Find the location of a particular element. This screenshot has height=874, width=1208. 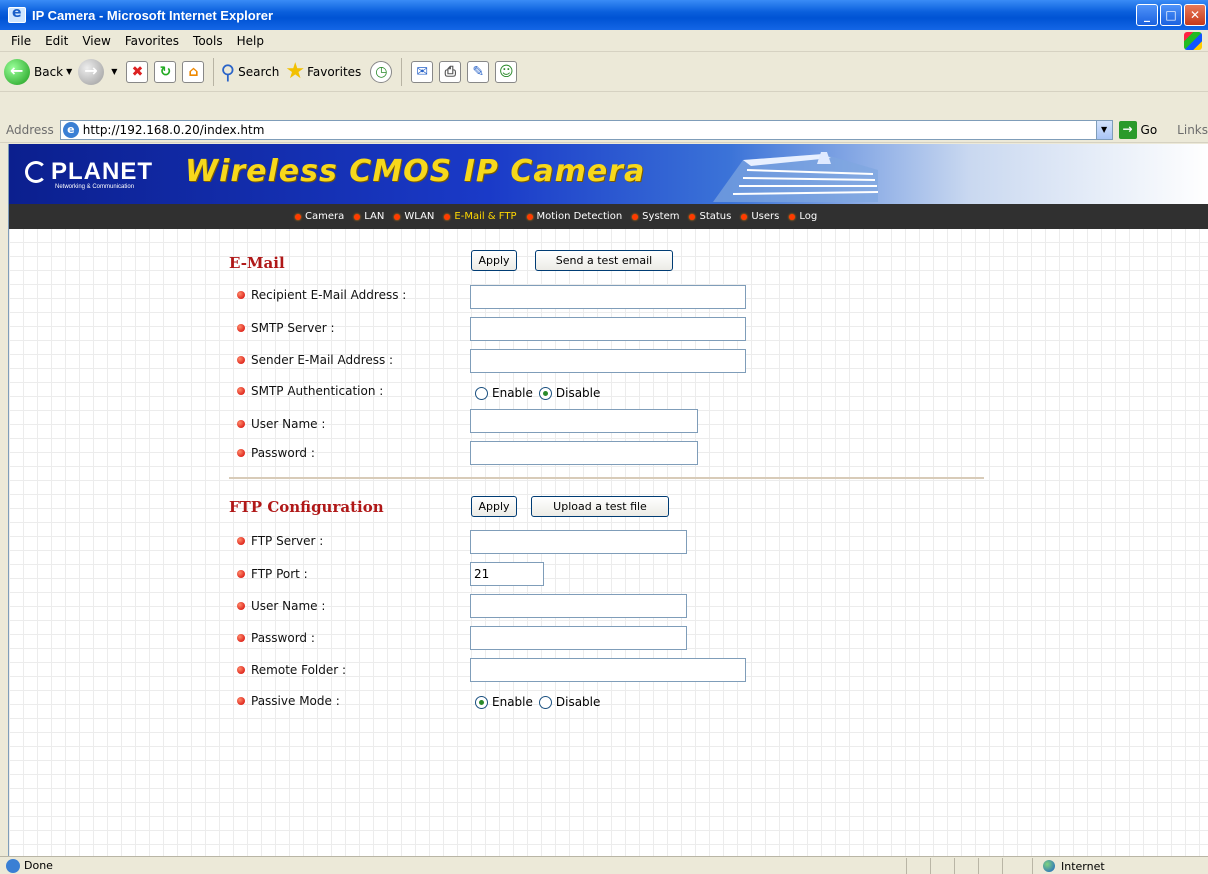

upload-test-file-button: Upload a test file is located at coordinates (600, 506).